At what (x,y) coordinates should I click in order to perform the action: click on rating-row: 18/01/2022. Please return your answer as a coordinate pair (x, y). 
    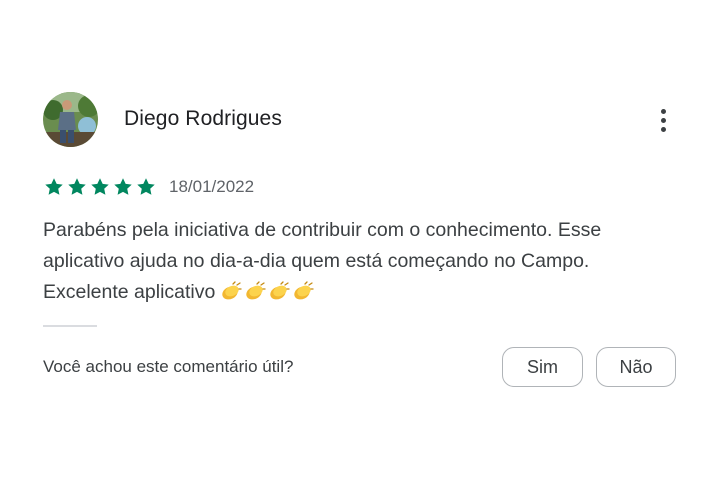
    Looking at the image, I should click on (148, 187).